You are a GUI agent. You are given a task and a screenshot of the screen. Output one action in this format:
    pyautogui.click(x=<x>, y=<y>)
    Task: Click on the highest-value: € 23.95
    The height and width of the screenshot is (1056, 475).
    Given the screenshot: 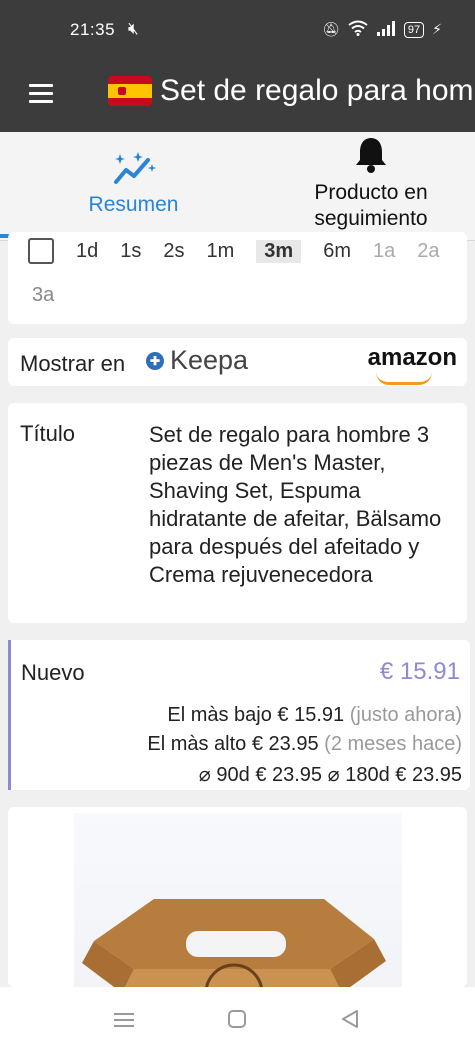 What is the action you would take?
    pyautogui.click(x=285, y=744)
    